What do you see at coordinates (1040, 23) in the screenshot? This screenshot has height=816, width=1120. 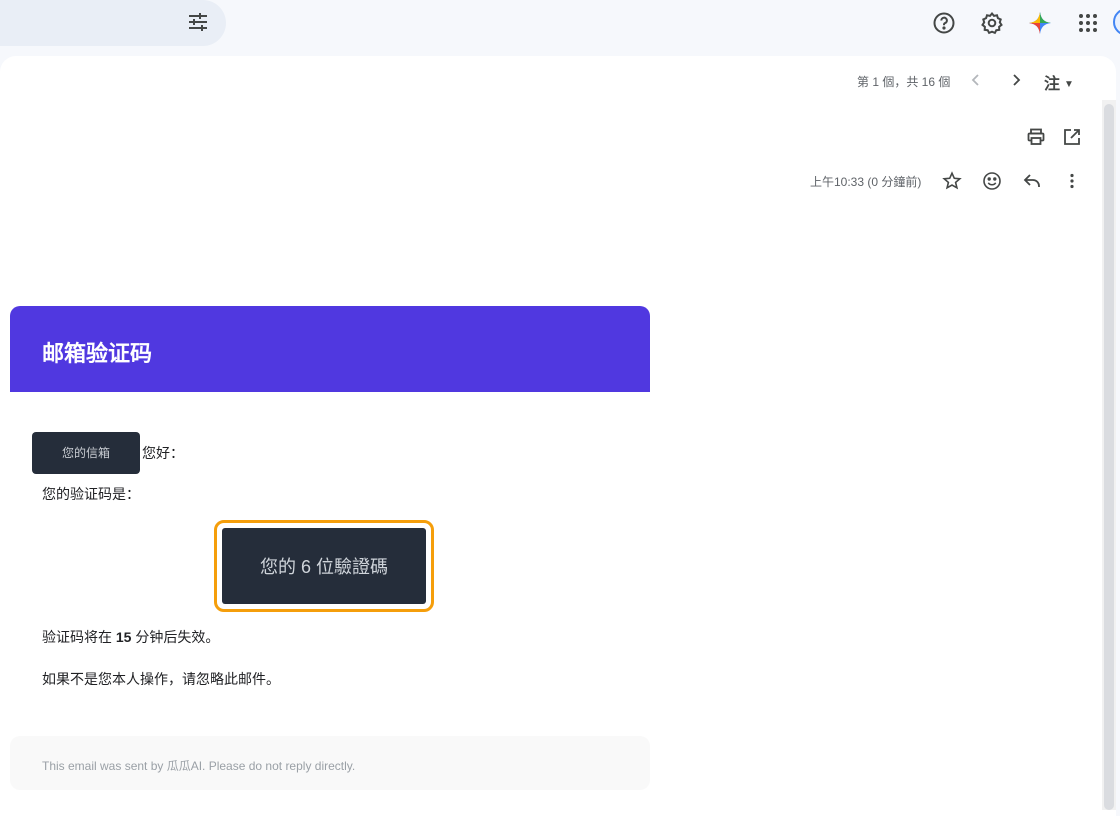 I see `gemini-sparkle-icon` at bounding box center [1040, 23].